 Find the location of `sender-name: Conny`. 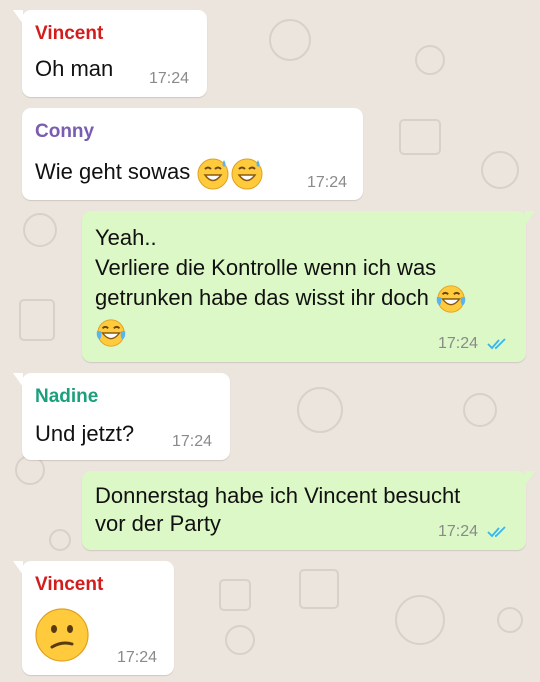

sender-name: Conny is located at coordinates (65, 131).